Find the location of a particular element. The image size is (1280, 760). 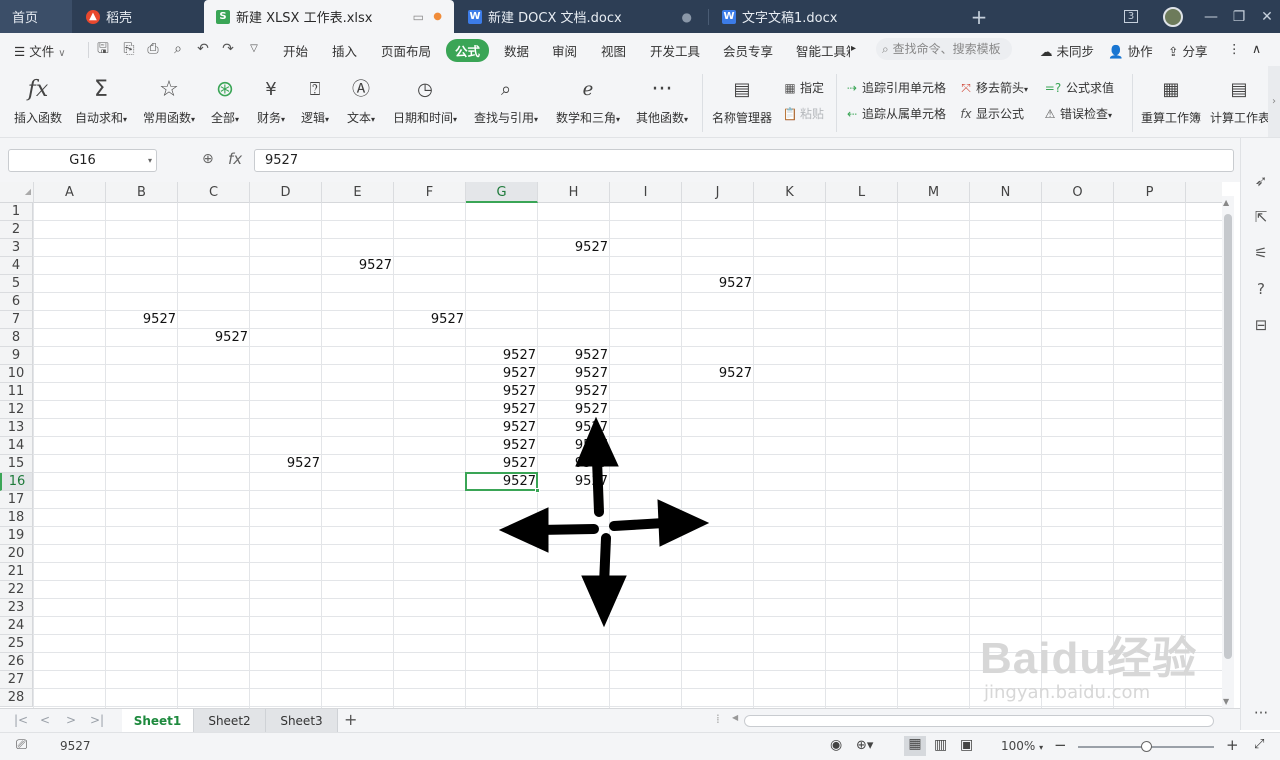

vertical-scroll-thumb is located at coordinates (1228, 436).